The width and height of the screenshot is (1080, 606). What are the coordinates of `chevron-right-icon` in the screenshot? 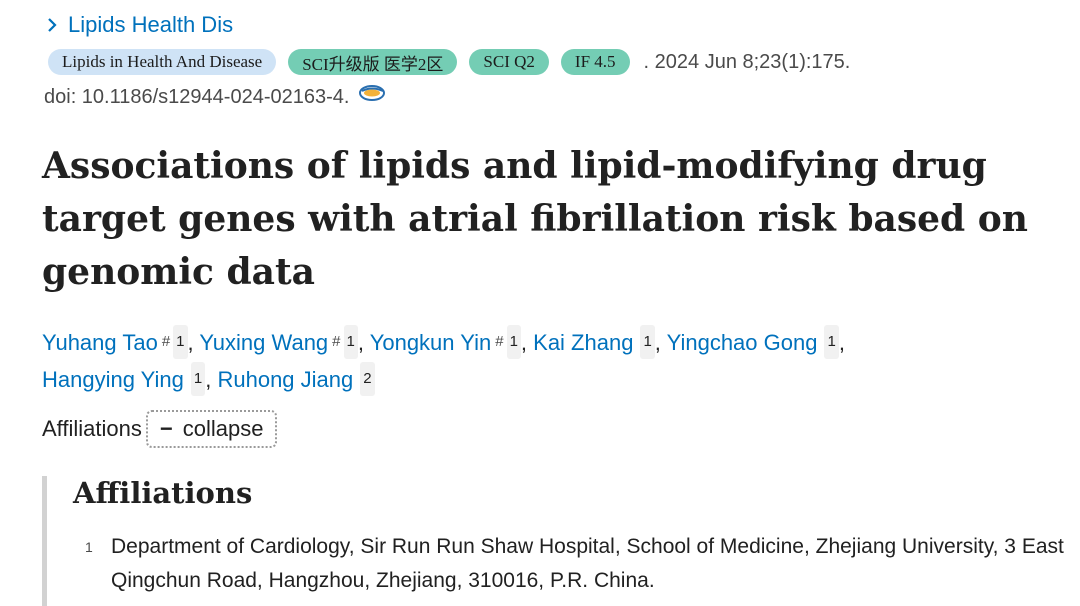 It's located at (52, 25).